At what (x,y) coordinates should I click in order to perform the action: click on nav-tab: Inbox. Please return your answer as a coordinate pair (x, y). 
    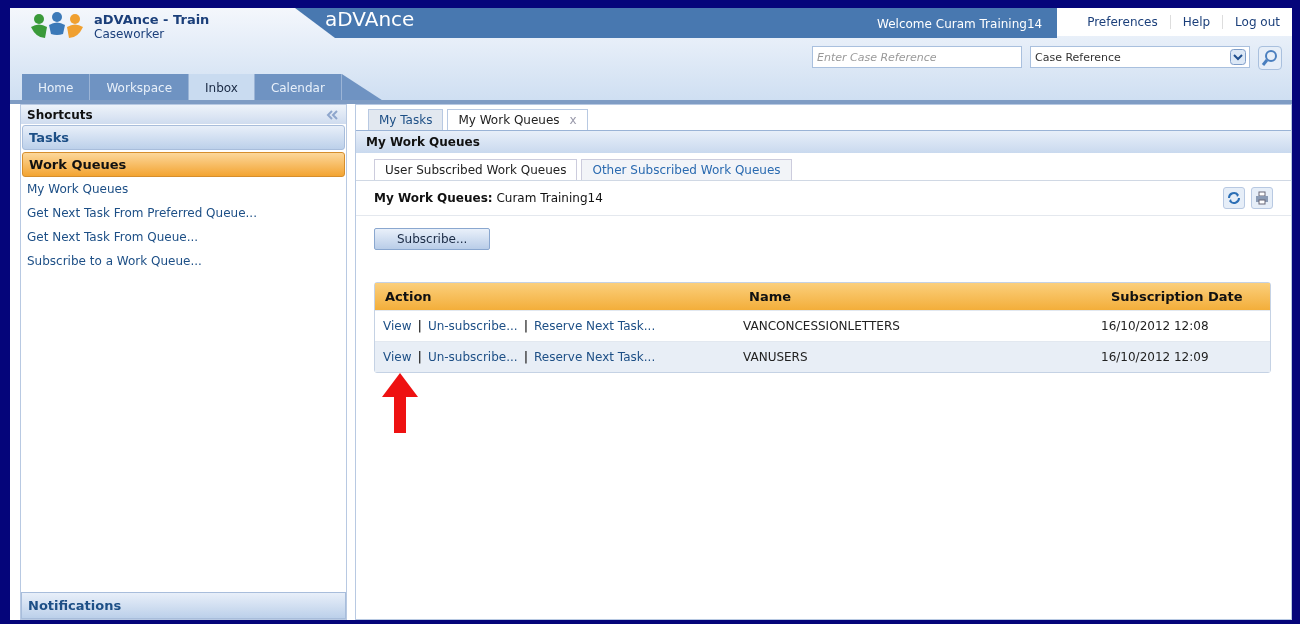
    Looking at the image, I should click on (222, 87).